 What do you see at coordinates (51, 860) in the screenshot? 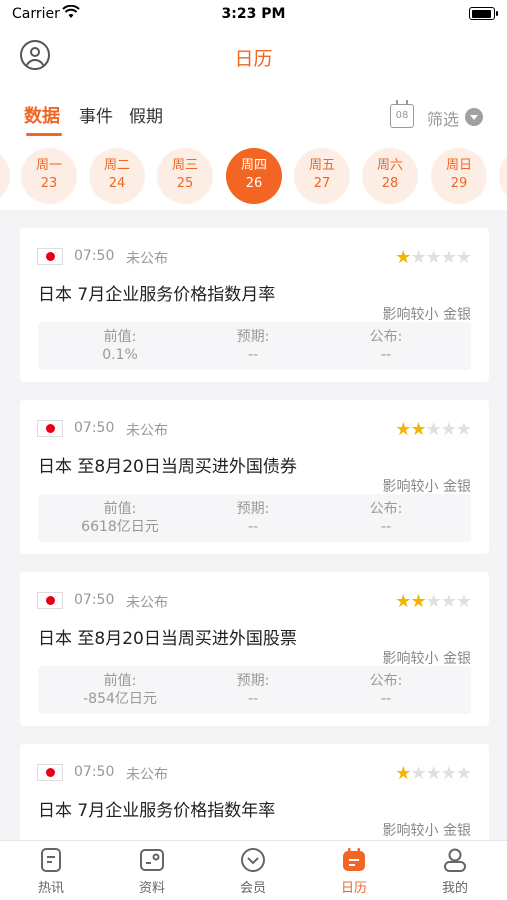
I see `news-icon` at bounding box center [51, 860].